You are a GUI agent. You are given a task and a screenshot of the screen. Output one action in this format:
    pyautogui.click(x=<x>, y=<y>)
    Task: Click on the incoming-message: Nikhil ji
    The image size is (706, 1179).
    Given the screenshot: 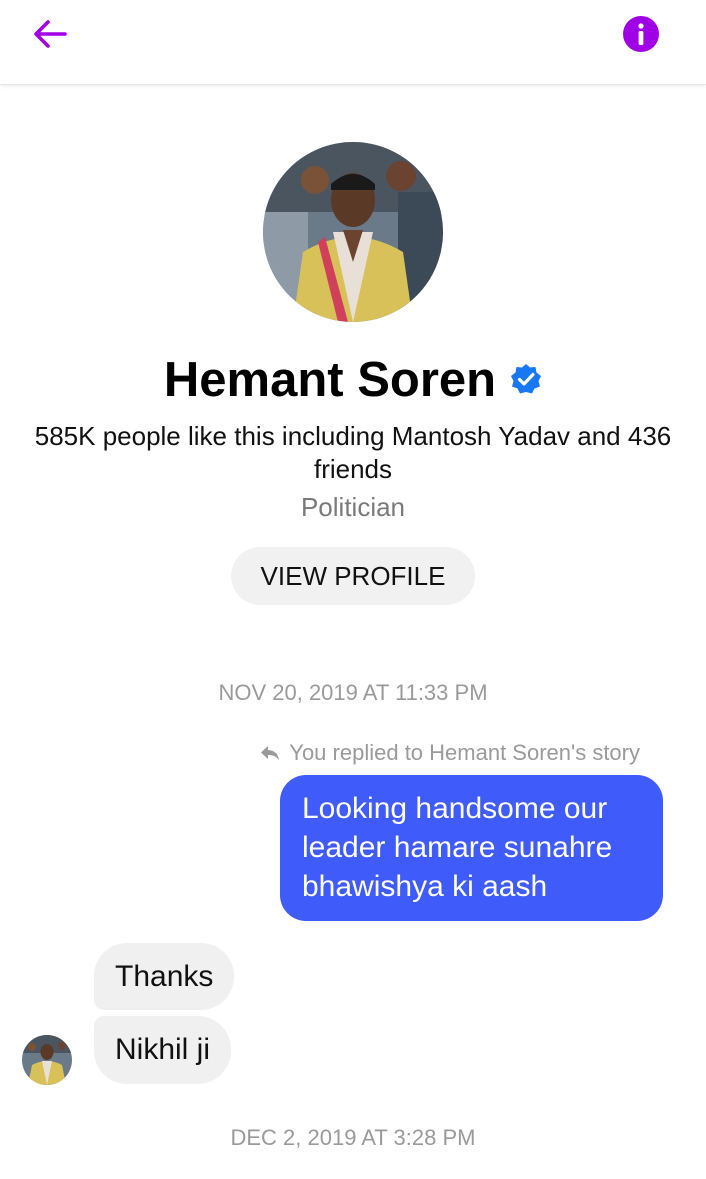 What is the action you would take?
    pyautogui.click(x=163, y=1050)
    